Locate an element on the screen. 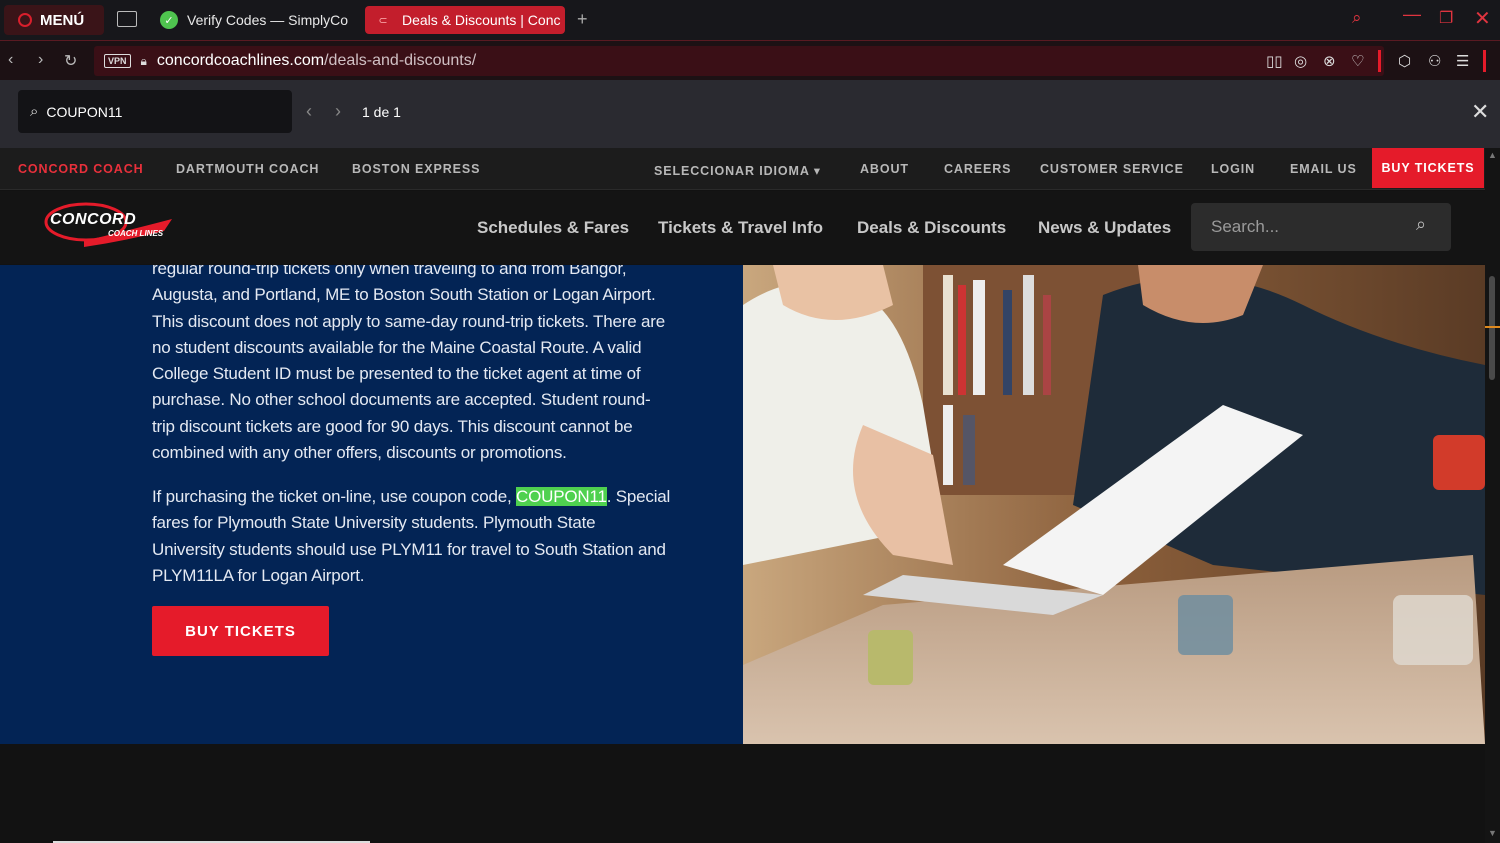 This screenshot has height=843, width=1500. browser-menu-button: MENÚ is located at coordinates (54, 20).